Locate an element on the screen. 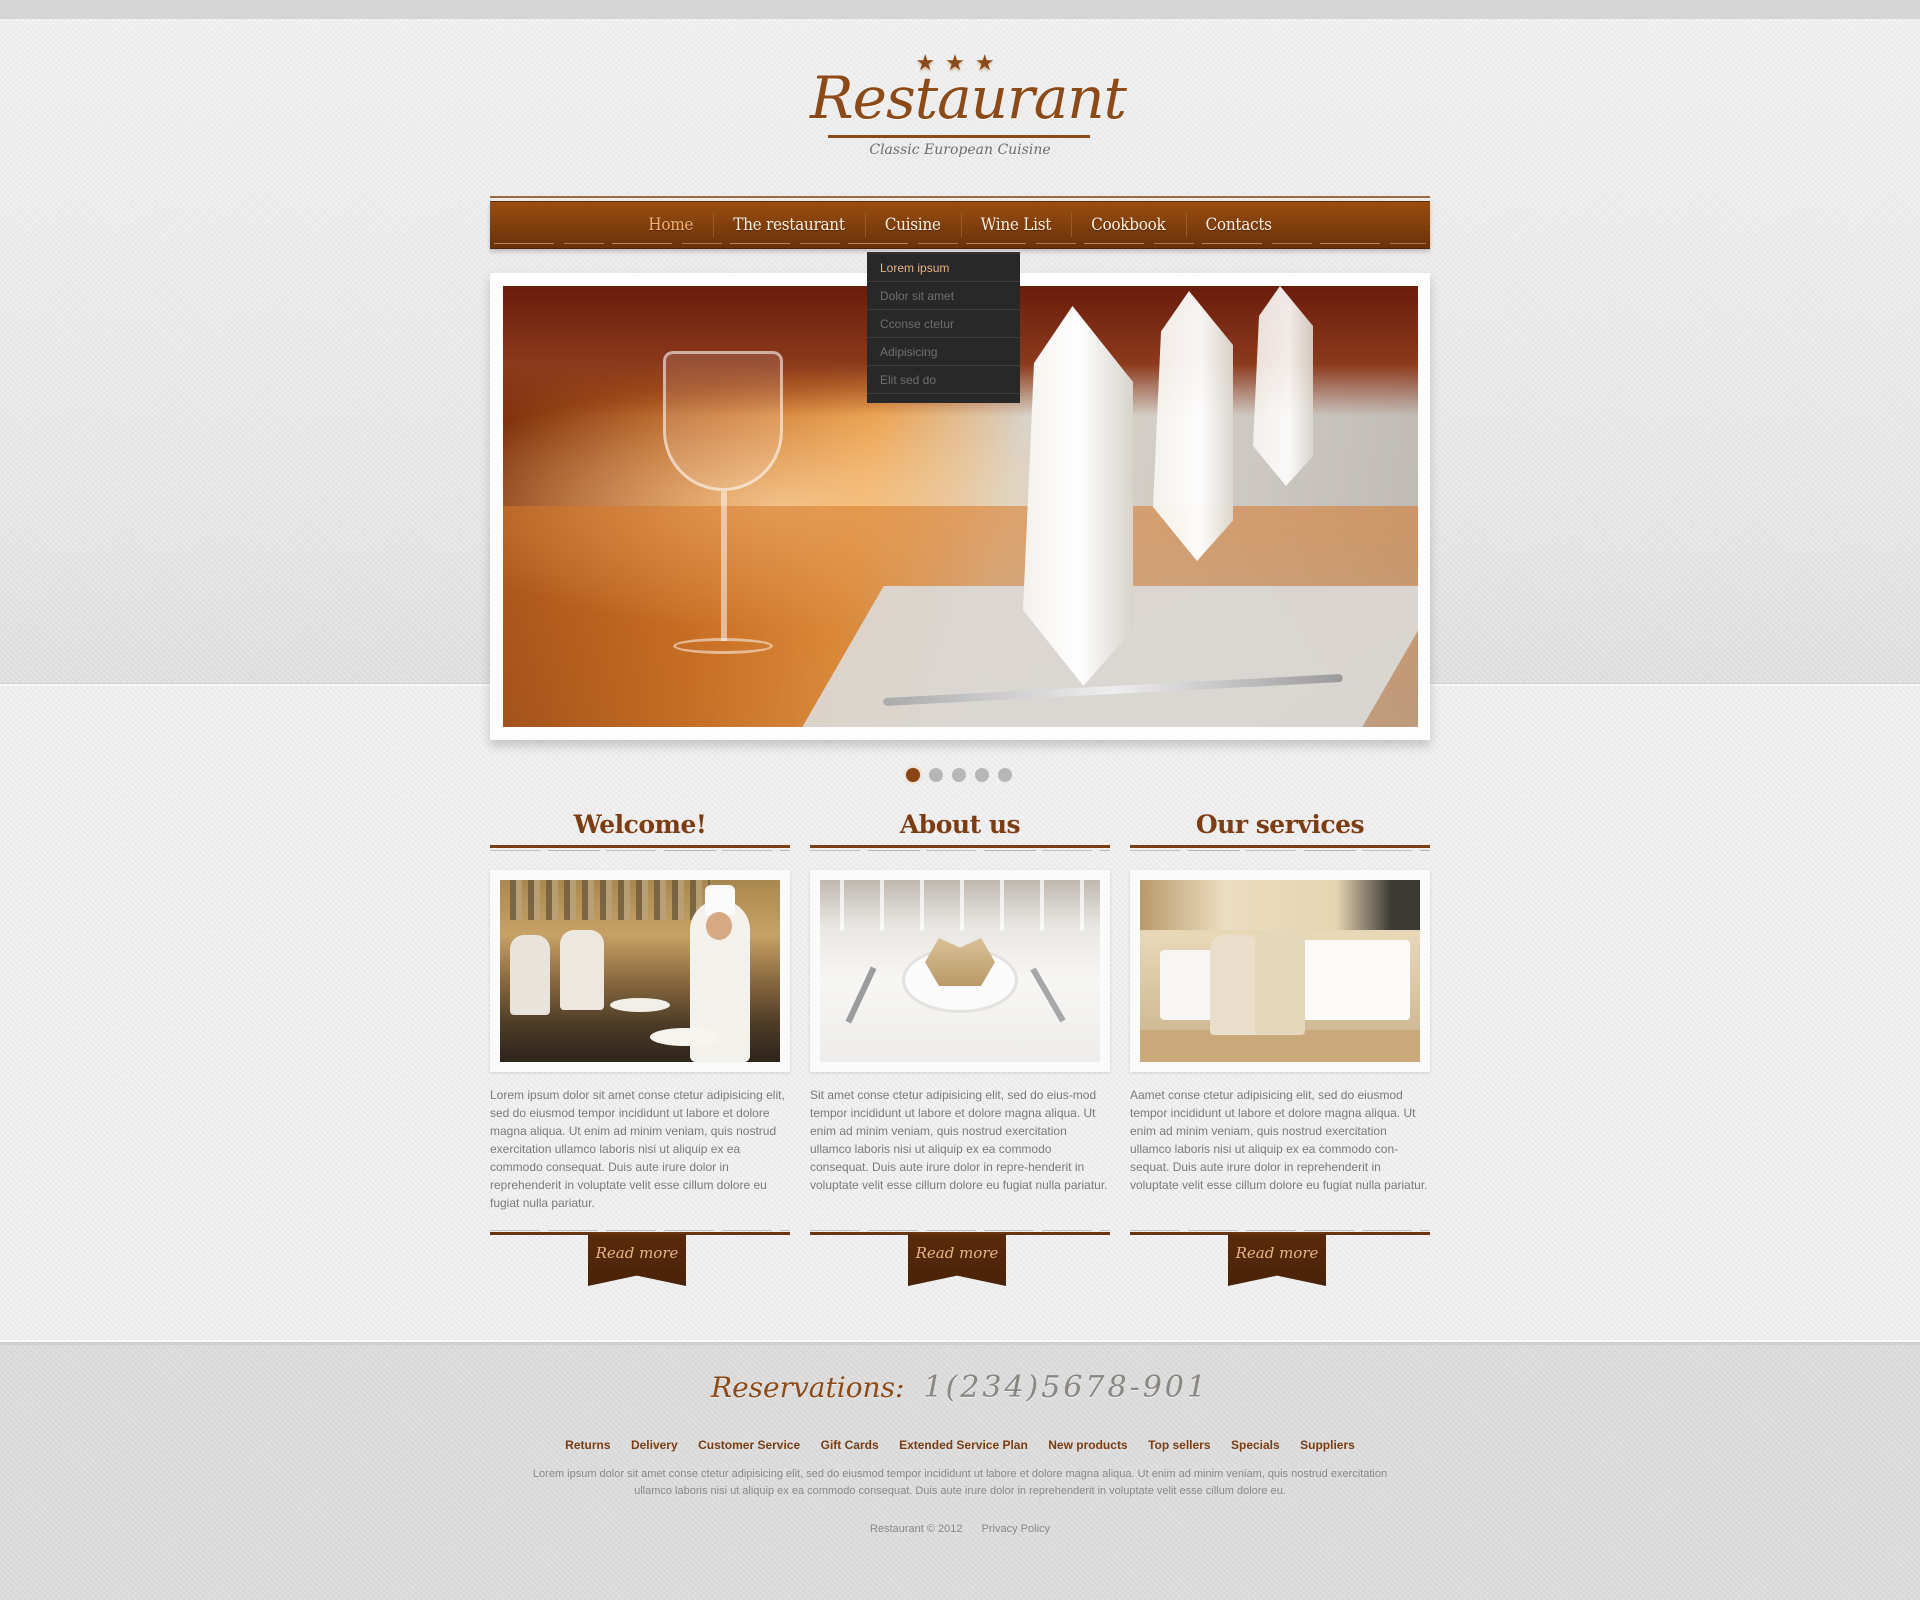 The image size is (1920, 1600). top-bar is located at coordinates (960, 9).